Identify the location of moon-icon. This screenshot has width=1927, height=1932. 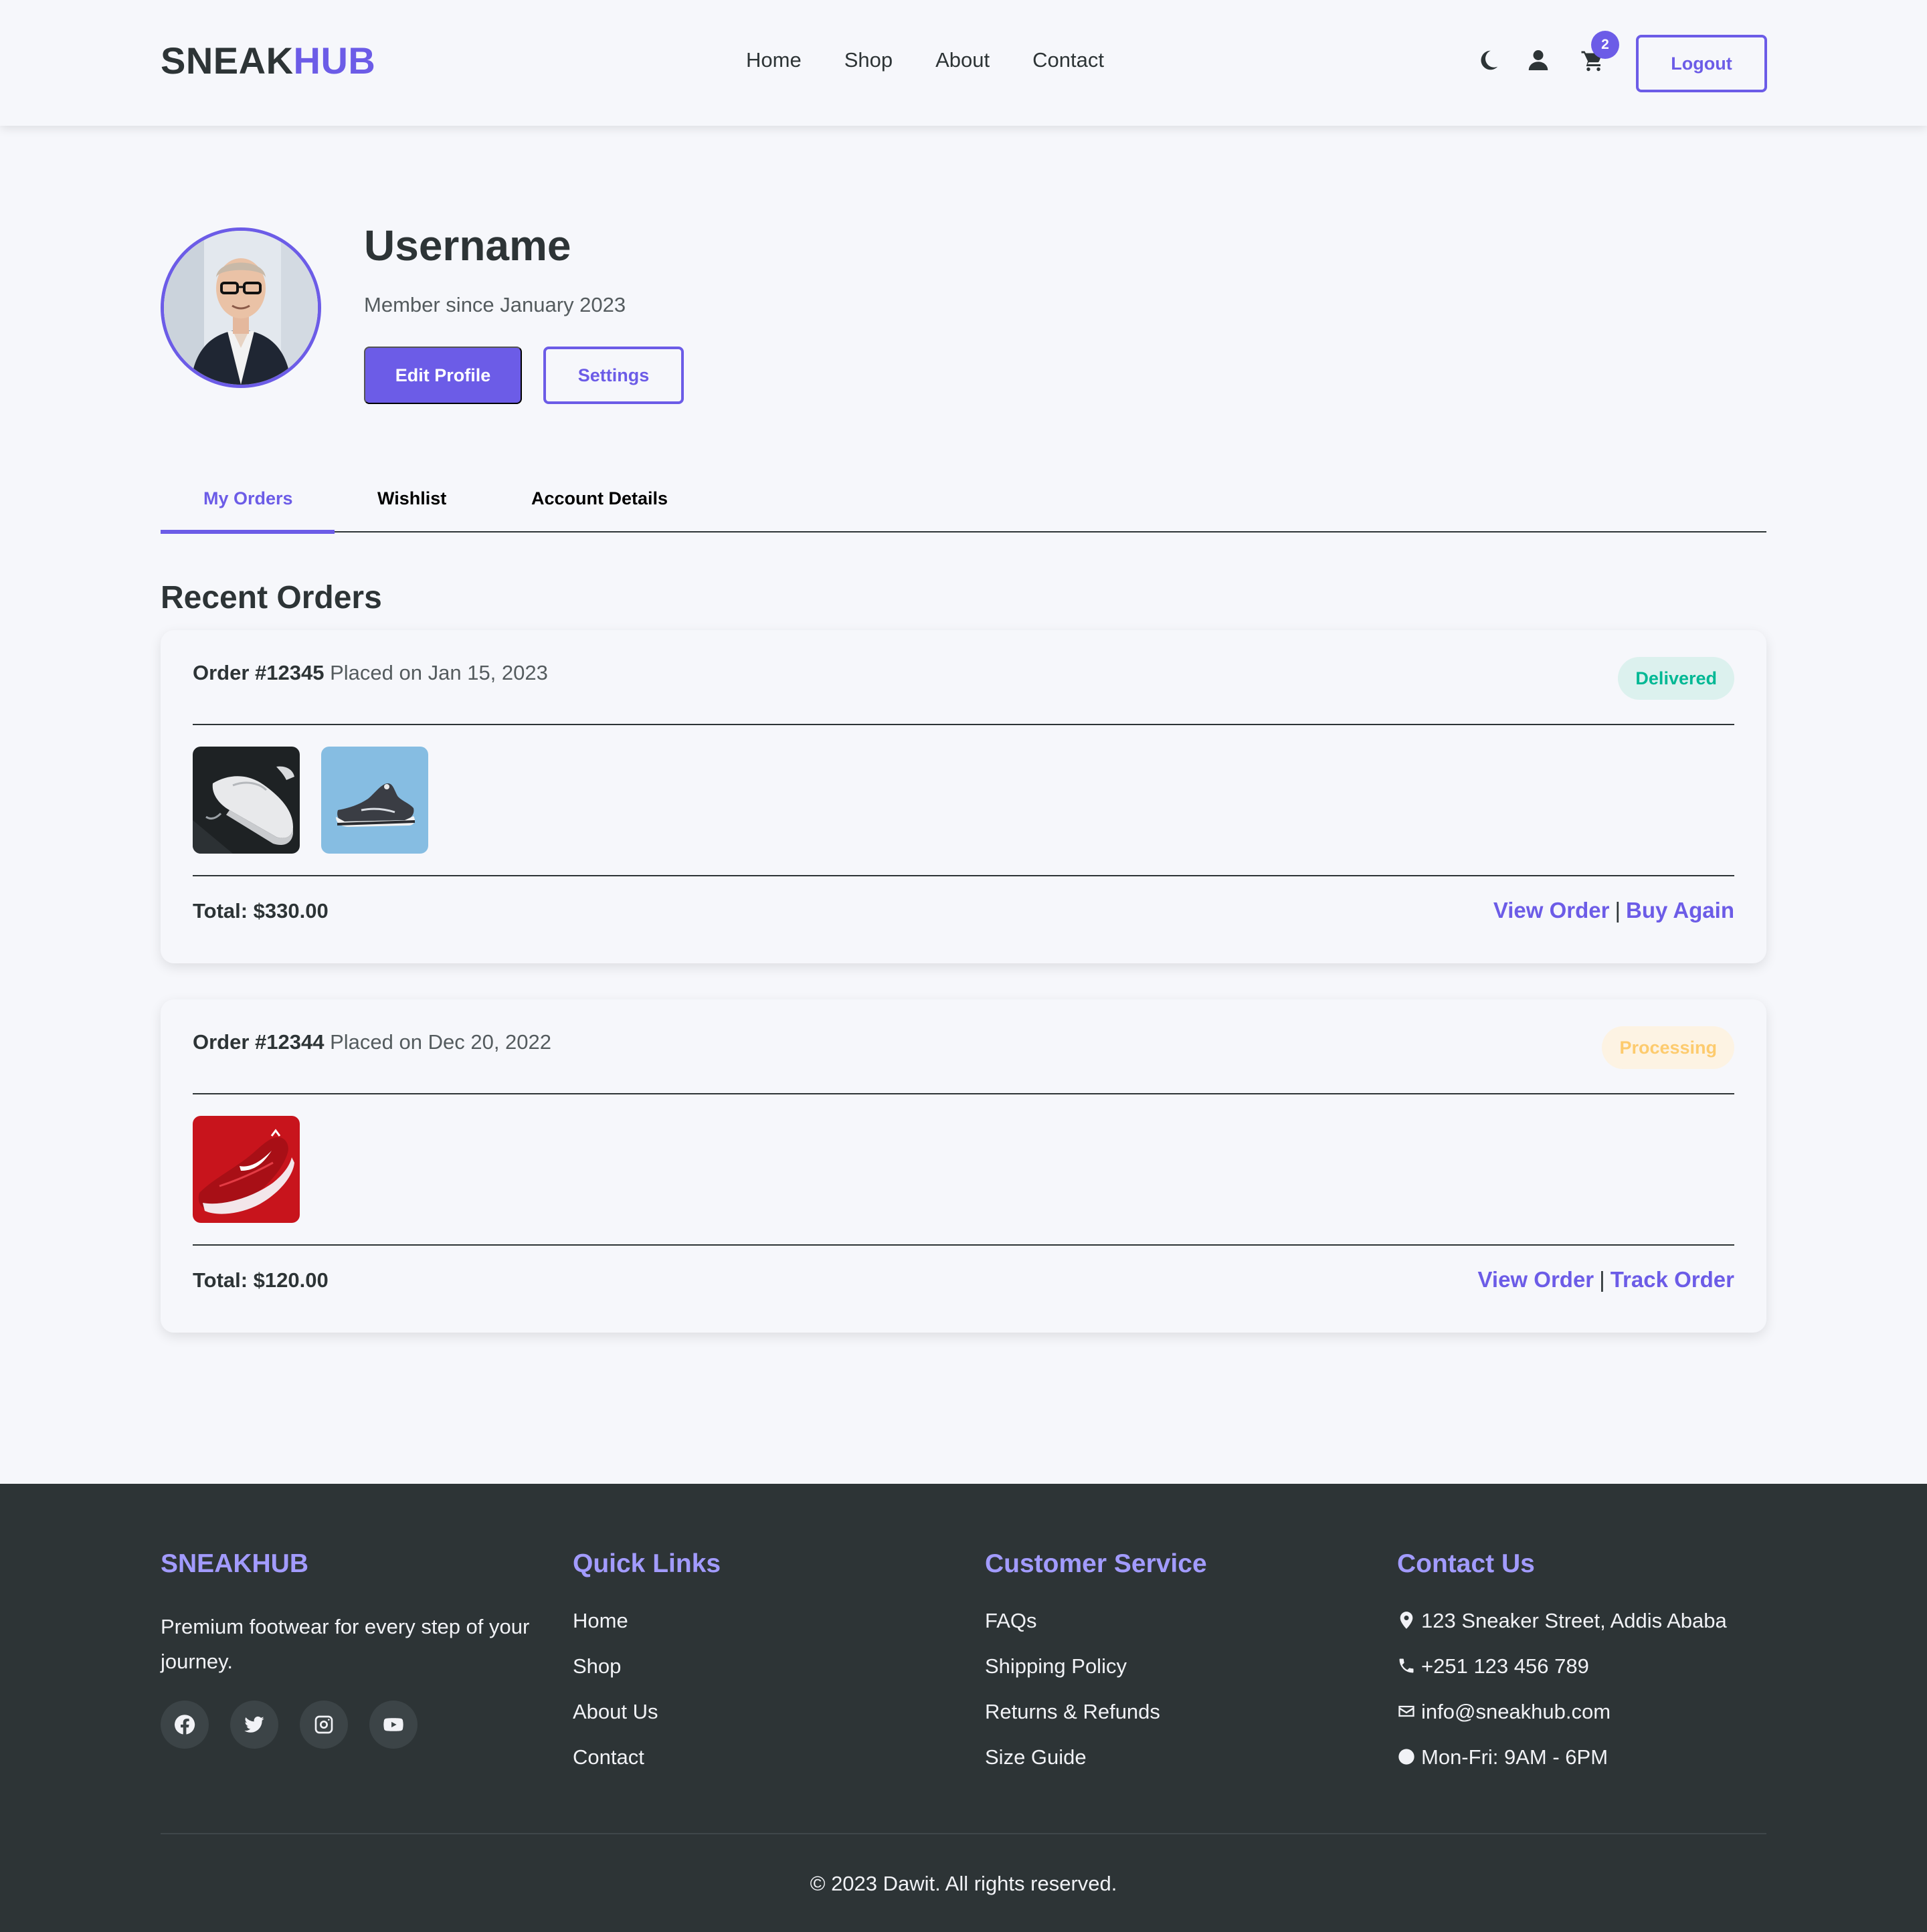
(1488, 61).